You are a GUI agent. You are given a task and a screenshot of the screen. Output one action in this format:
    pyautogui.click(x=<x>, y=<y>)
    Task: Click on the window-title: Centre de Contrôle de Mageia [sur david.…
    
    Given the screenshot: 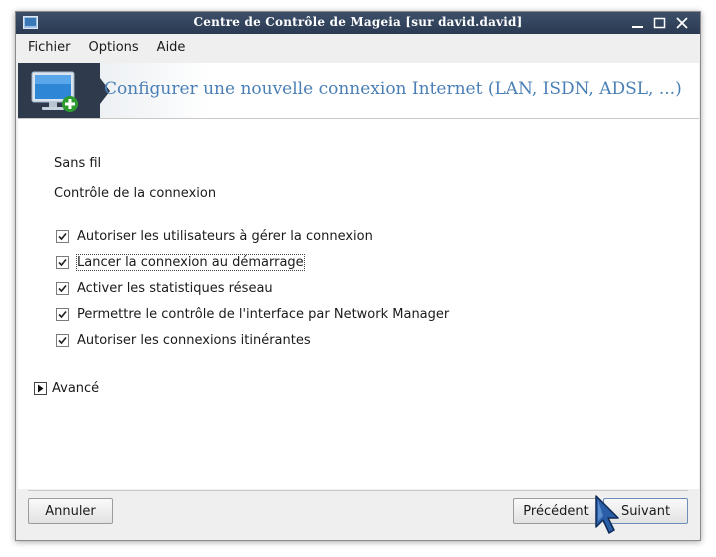 What is the action you would take?
    pyautogui.click(x=358, y=22)
    